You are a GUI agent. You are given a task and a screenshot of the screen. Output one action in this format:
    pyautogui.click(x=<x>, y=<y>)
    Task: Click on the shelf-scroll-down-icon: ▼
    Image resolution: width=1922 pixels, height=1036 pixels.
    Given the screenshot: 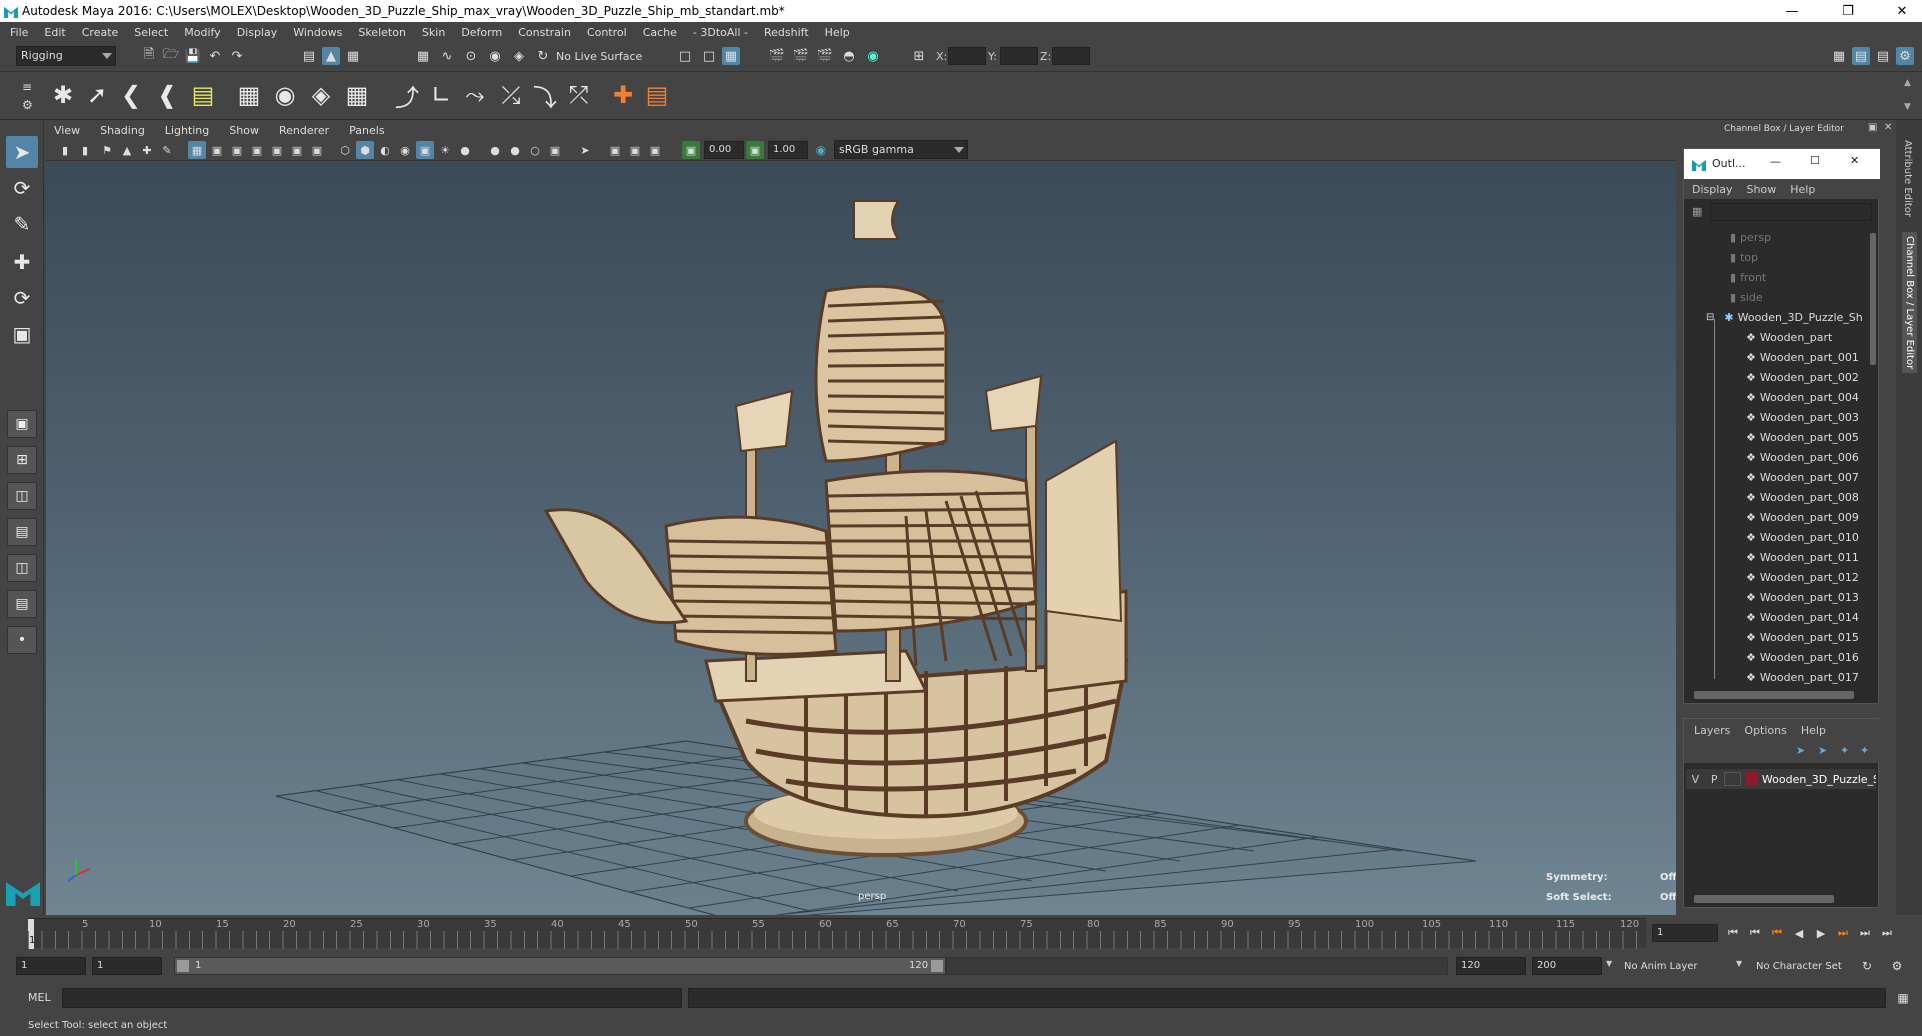 What is the action you would take?
    pyautogui.click(x=1907, y=107)
    